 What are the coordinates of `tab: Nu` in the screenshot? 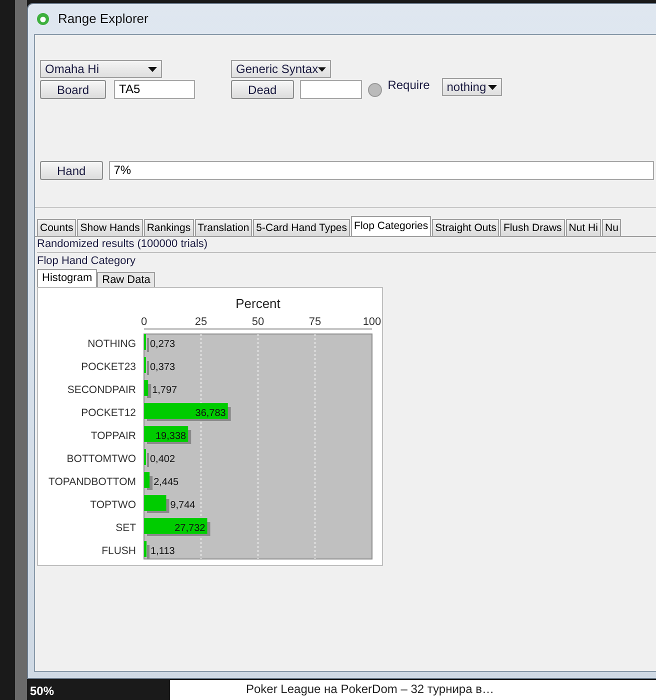 It's located at (612, 227).